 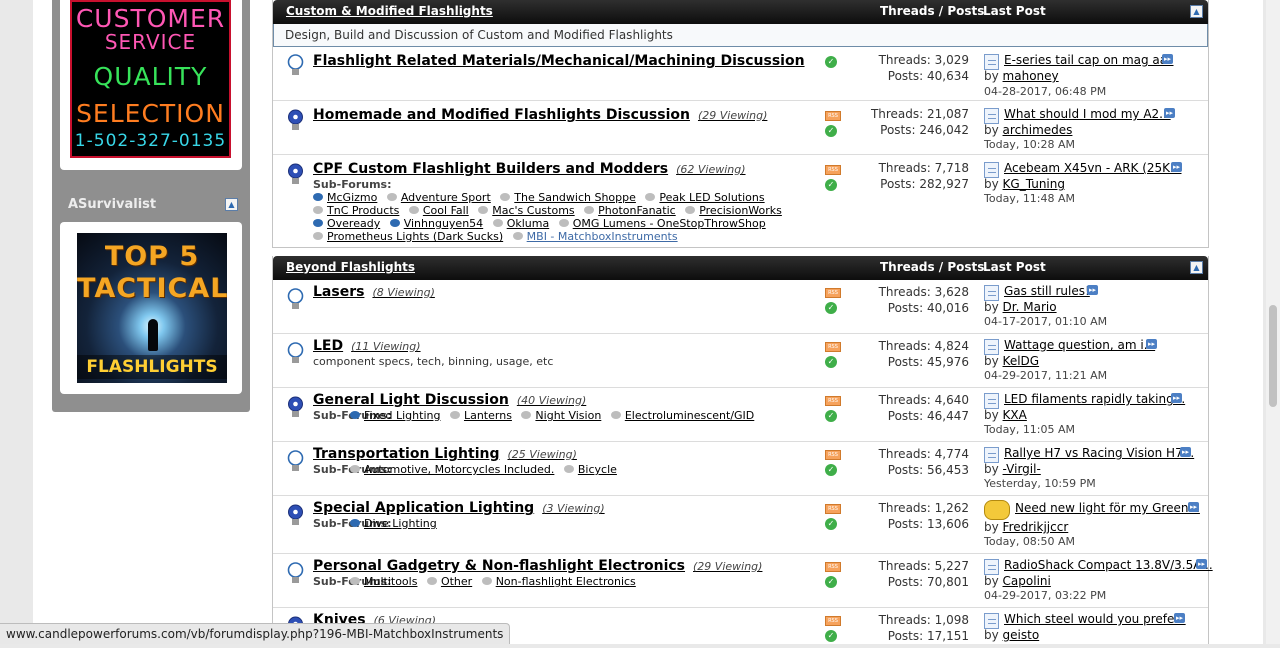 What do you see at coordinates (459, 508) in the screenshot?
I see `forum-title: Special Application Lighting (3 Viewing)` at bounding box center [459, 508].